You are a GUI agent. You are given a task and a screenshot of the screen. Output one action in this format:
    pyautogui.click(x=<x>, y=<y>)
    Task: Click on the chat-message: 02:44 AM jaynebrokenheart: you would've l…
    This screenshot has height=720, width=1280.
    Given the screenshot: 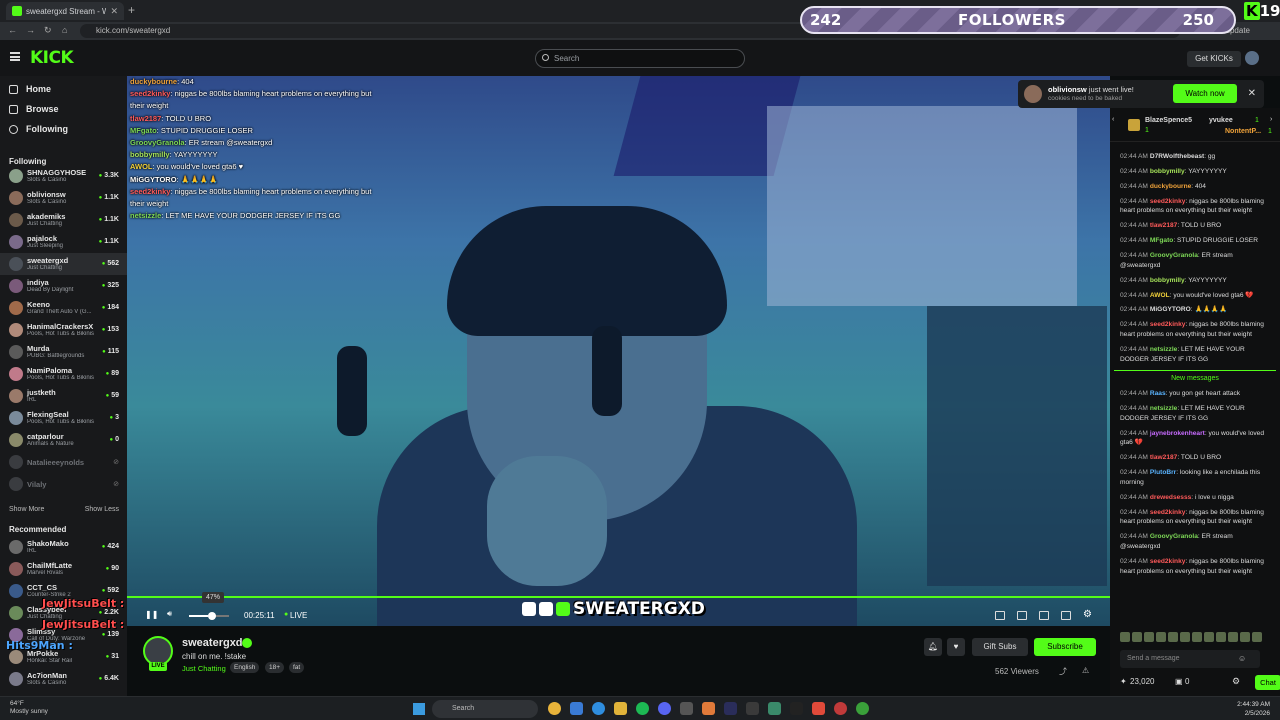 What is the action you would take?
    pyautogui.click(x=1195, y=438)
    